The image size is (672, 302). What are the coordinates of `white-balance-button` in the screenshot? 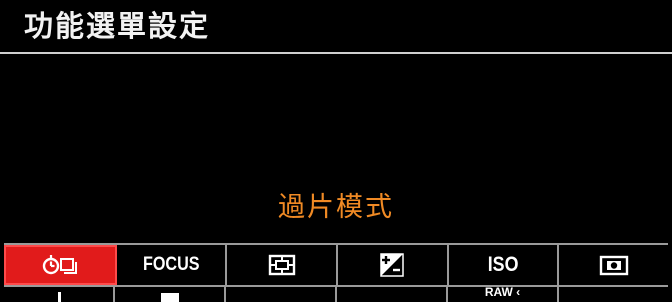 It's located at (613, 265).